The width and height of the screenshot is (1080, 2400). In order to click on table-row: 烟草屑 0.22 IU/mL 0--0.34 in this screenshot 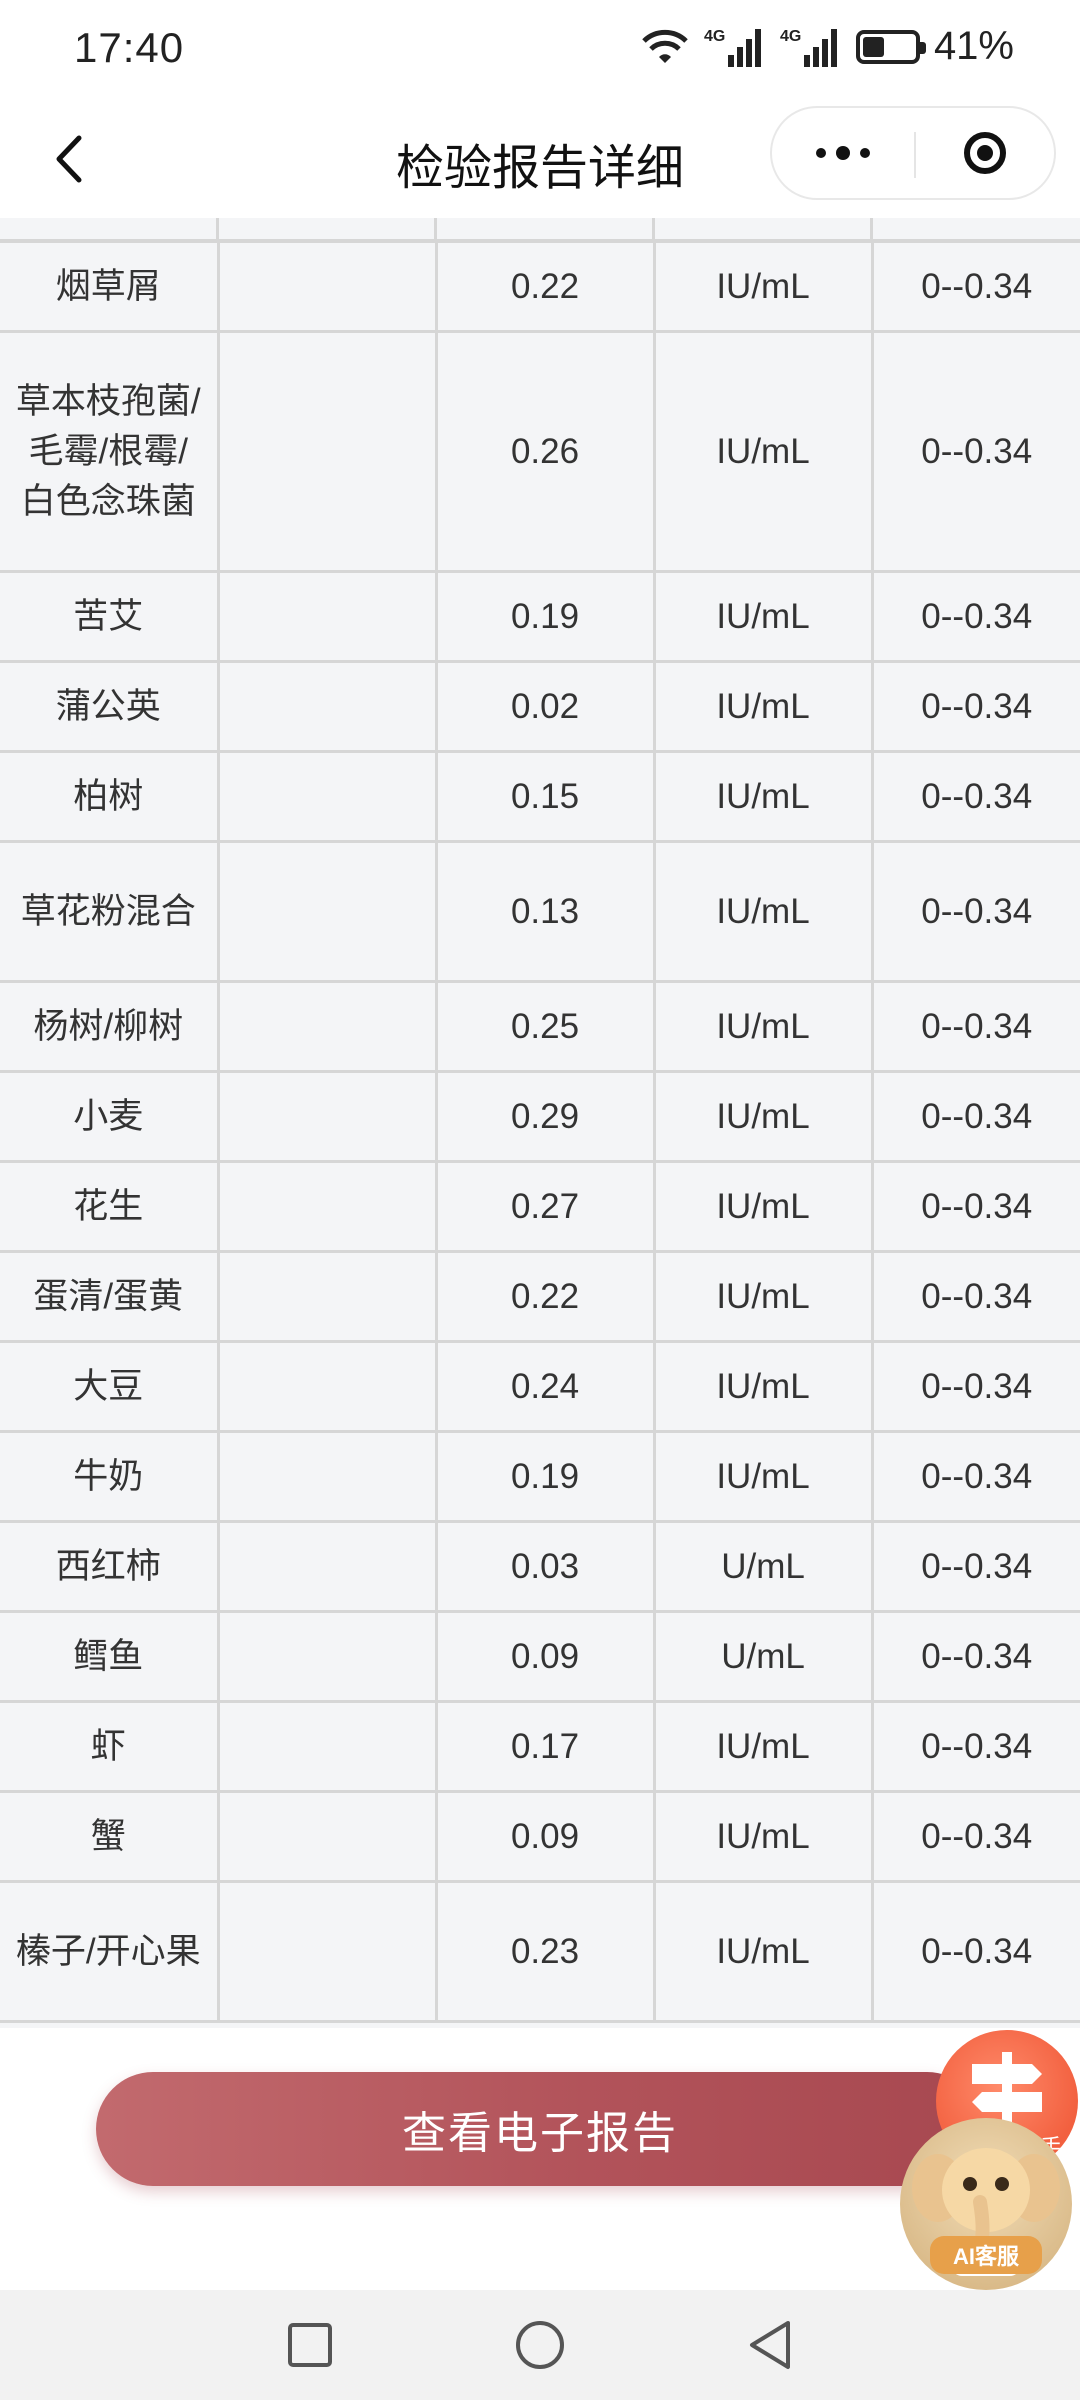, I will do `click(540, 286)`.